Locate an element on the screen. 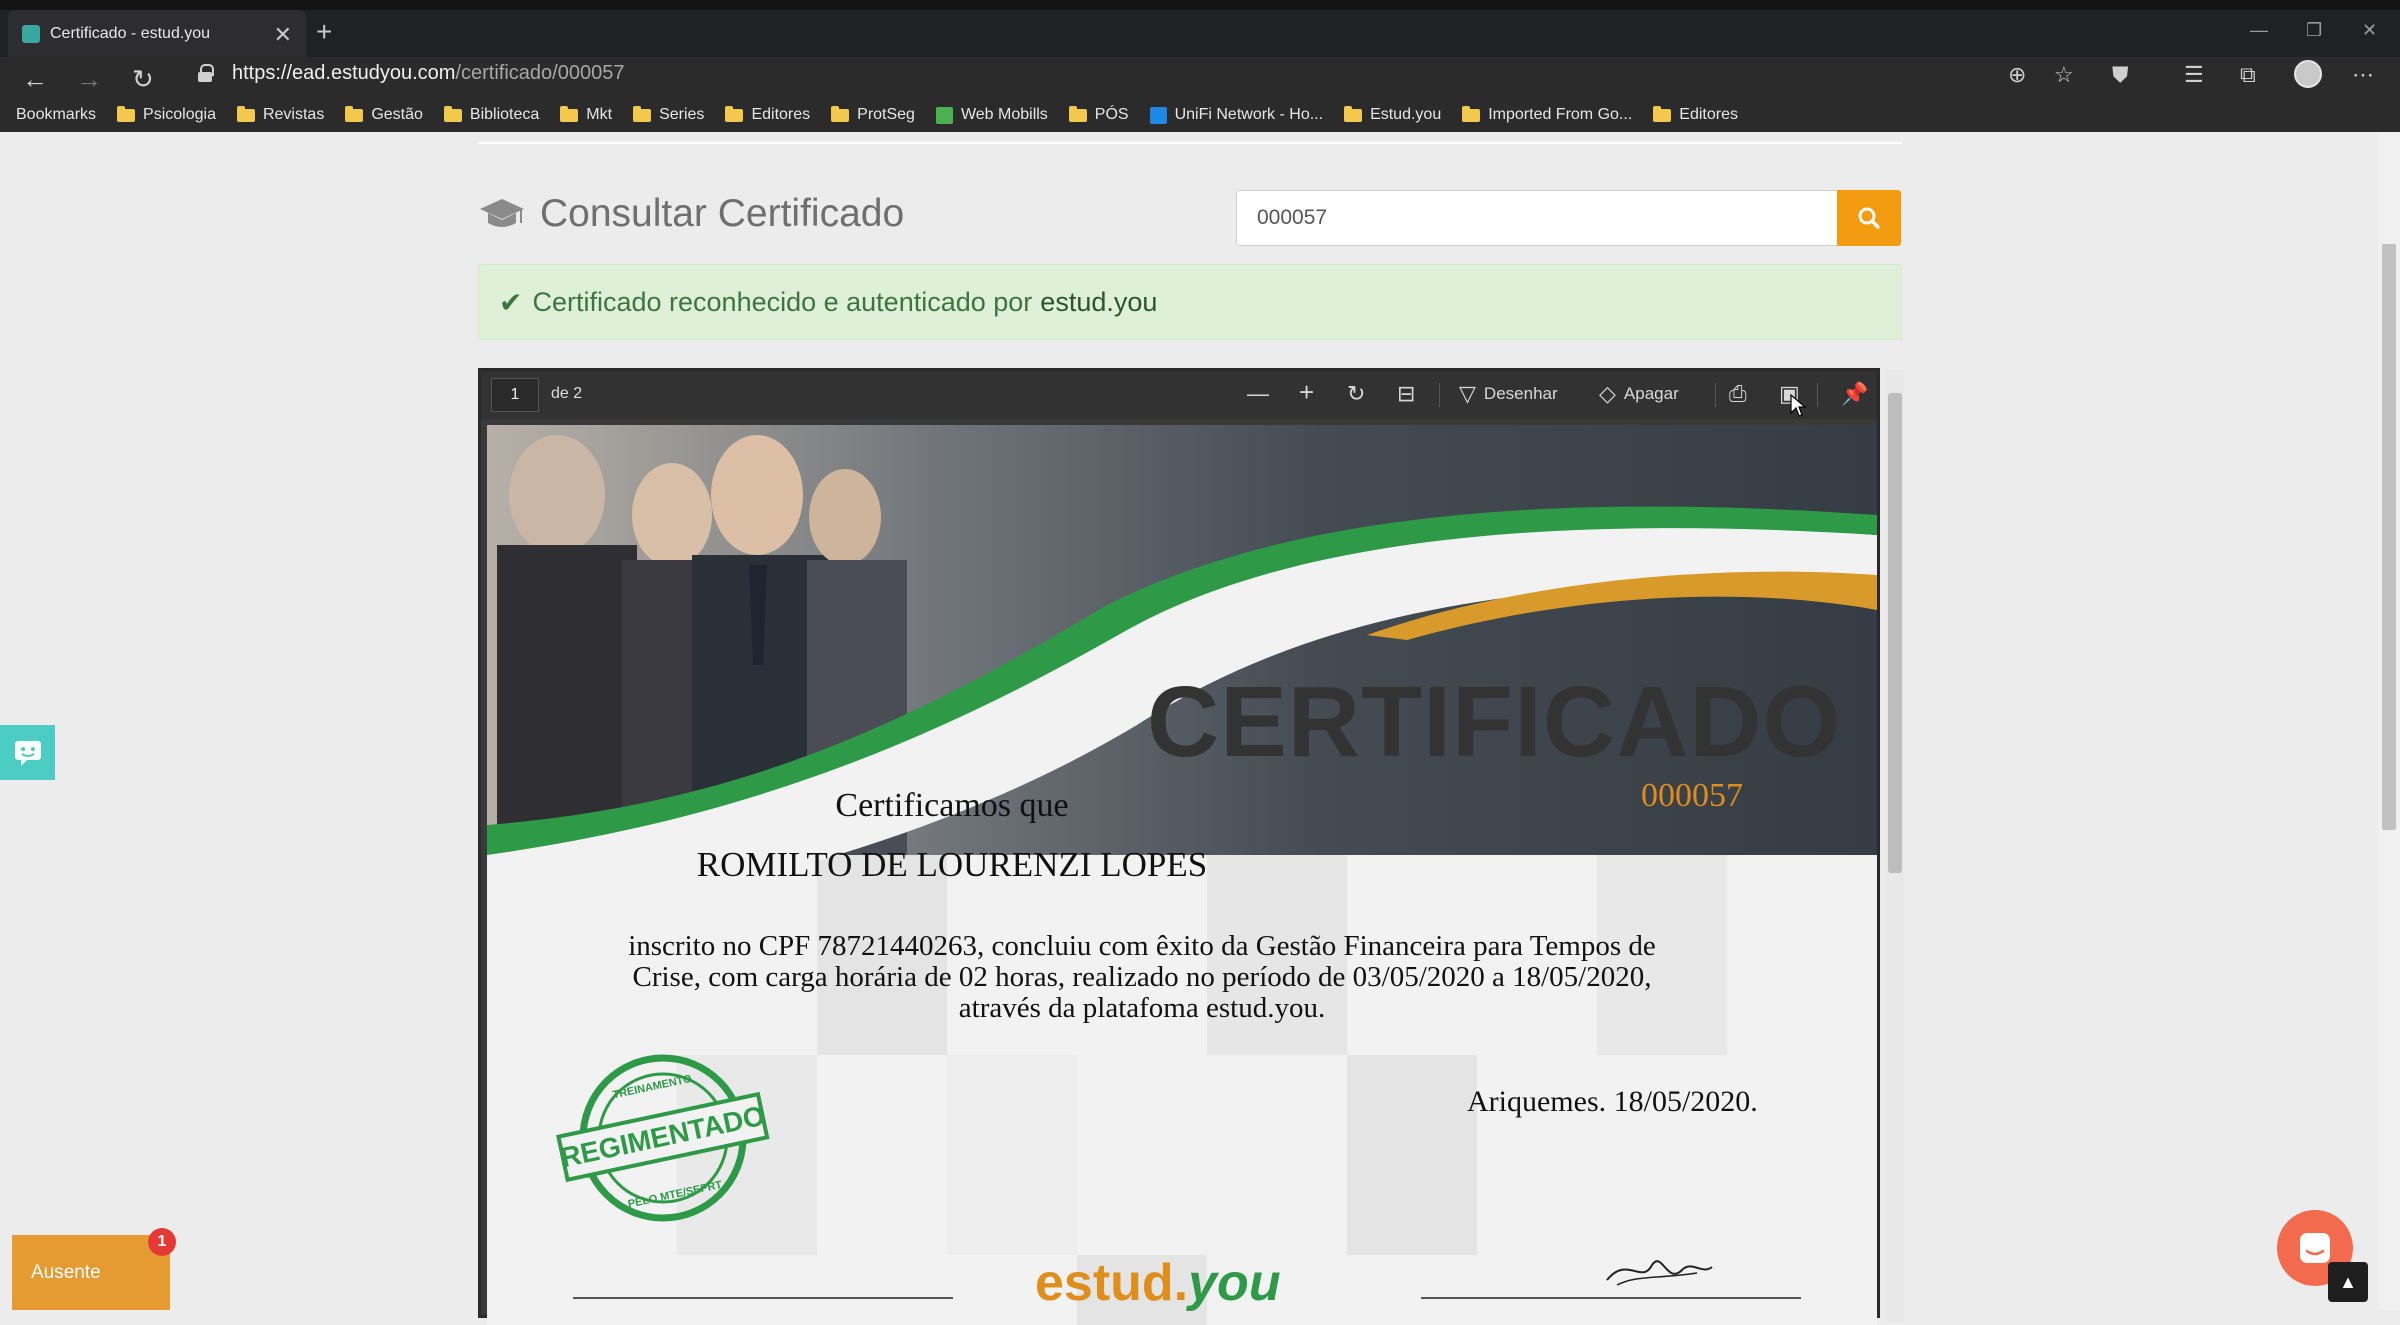 The image size is (2400, 1325). bookmark-item: PÓS is located at coordinates (1098, 114).